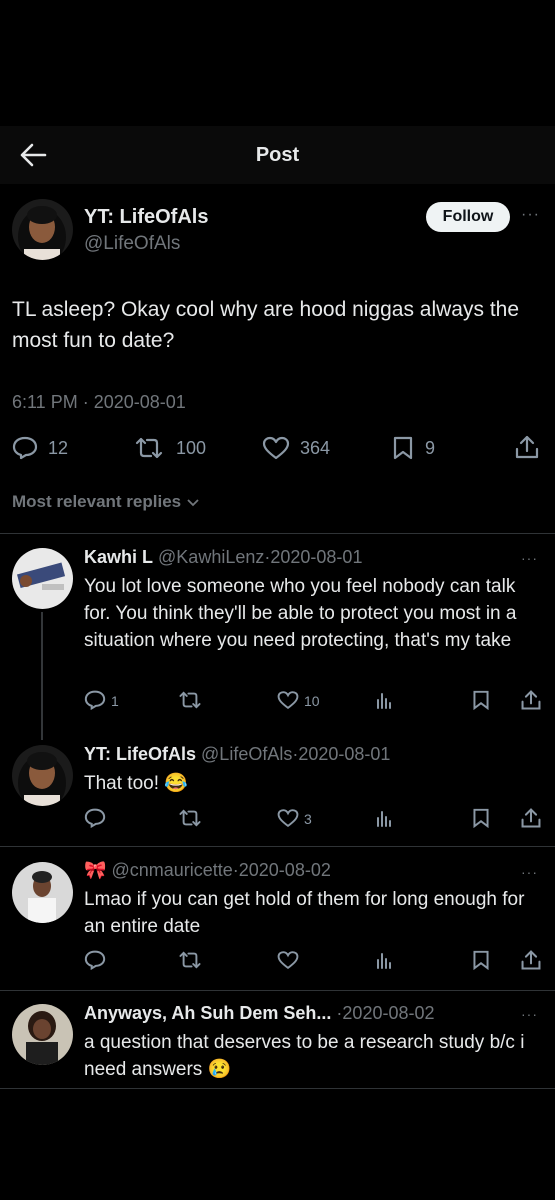 This screenshot has width=555, height=1200. Describe the element at coordinates (171, 870) in the screenshot. I see `reply-author-handle: @cnmauricette` at that location.